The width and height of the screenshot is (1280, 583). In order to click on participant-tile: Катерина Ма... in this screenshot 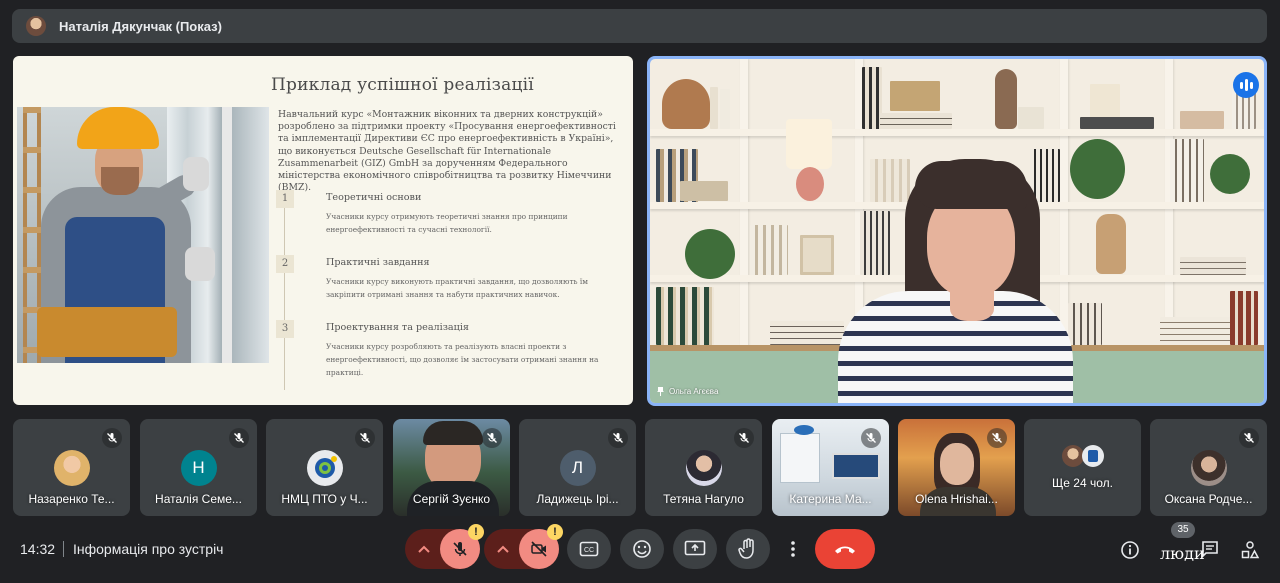, I will do `click(830, 467)`.